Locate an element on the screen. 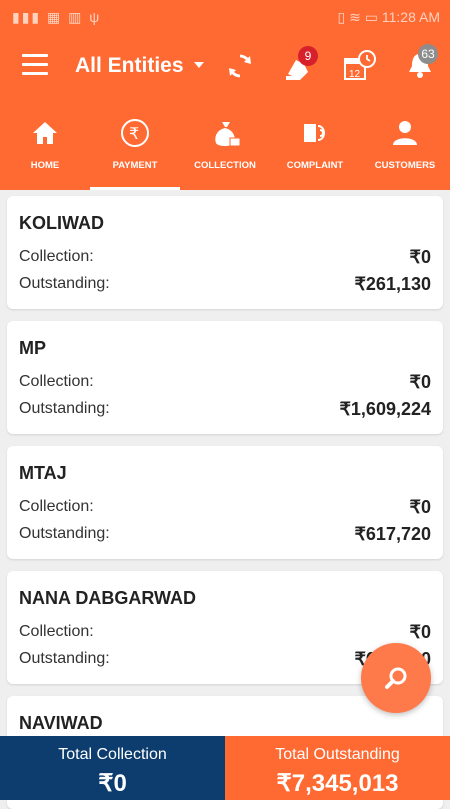 The width and height of the screenshot is (450, 809). total-collection-panel: Total Collection ₹0 is located at coordinates (112, 768).